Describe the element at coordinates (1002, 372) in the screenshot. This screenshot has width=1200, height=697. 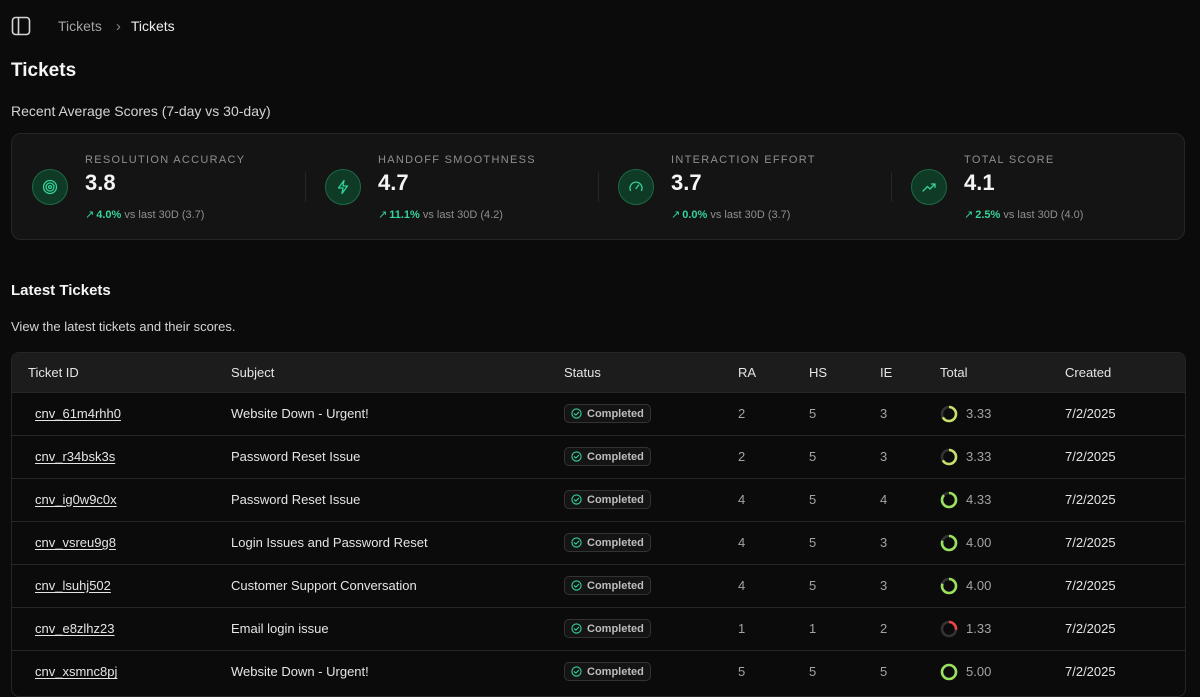
I see `column-header-total: Total` at that location.